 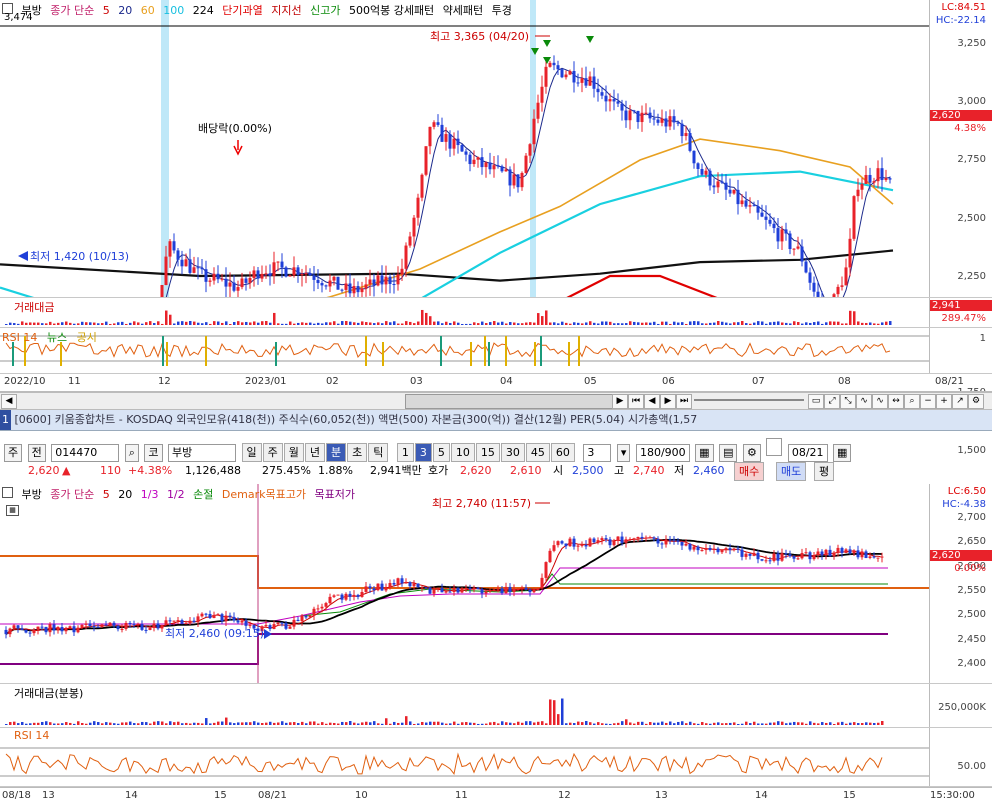 I want to click on legend-stoploss: 손절, so click(x=203, y=494).